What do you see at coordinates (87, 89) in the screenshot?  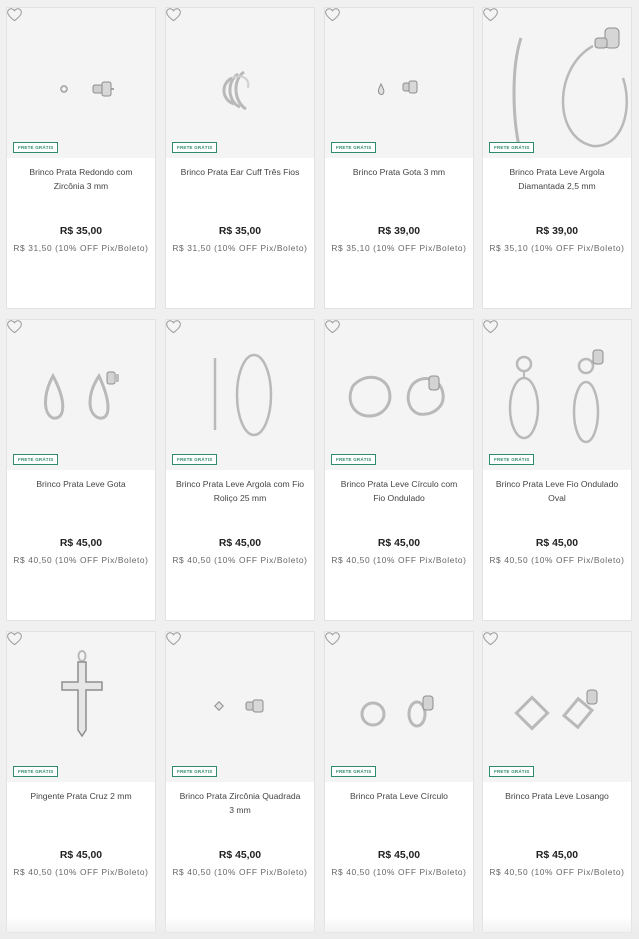 I see `stud-round-earring-icon` at bounding box center [87, 89].